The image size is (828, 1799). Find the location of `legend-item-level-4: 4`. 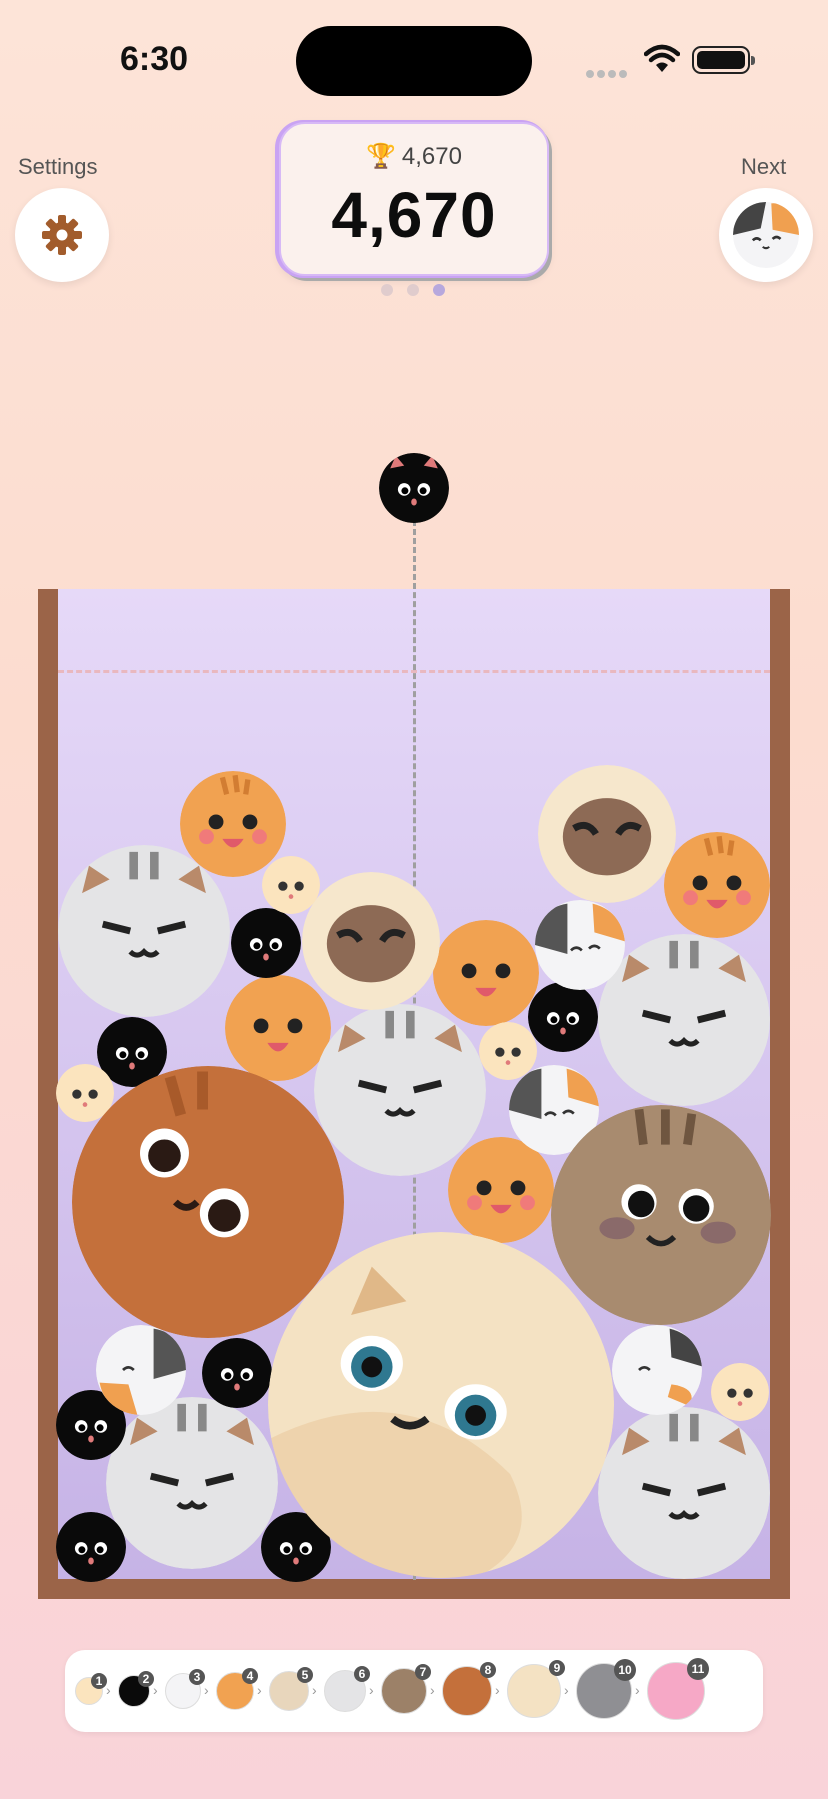

legend-item-level-4: 4 is located at coordinates (237, 1689).